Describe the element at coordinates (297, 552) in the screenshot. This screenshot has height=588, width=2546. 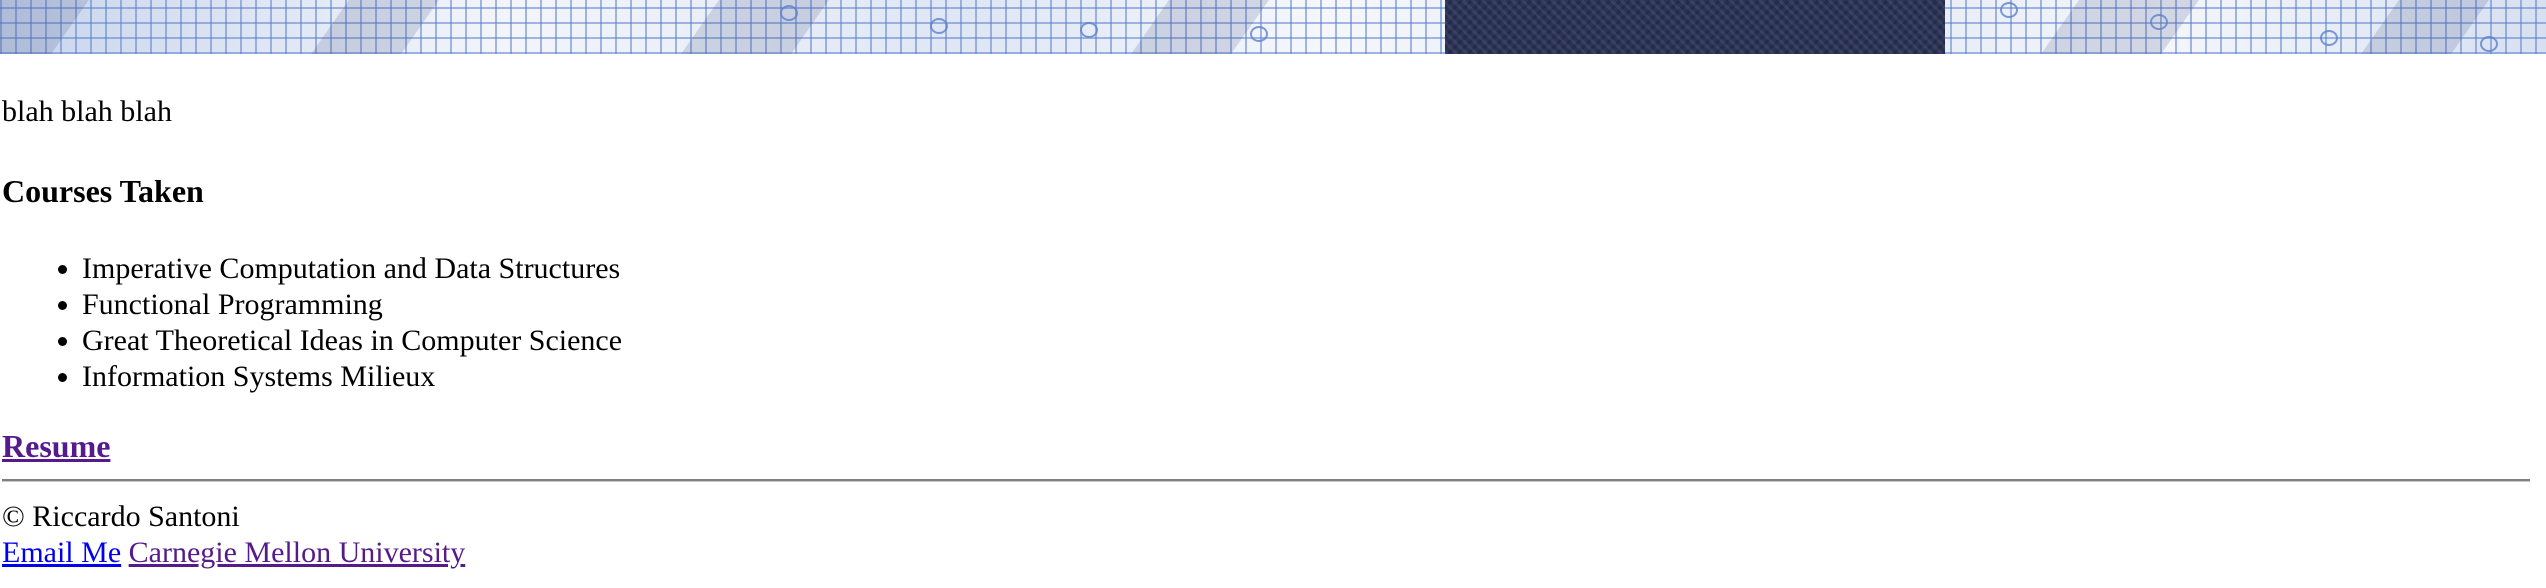
I see `university-link: Carnegie Mellon University` at that location.